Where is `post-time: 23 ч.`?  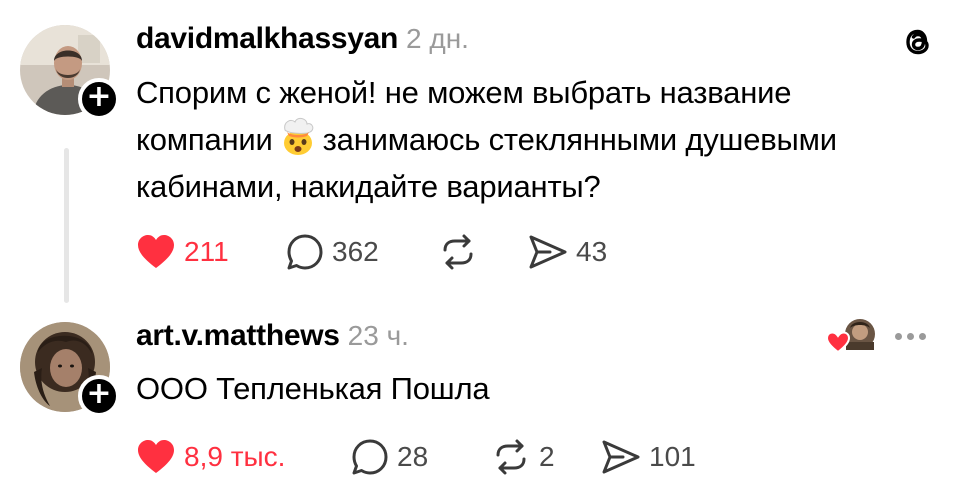 post-time: 23 ч. is located at coordinates (378, 335).